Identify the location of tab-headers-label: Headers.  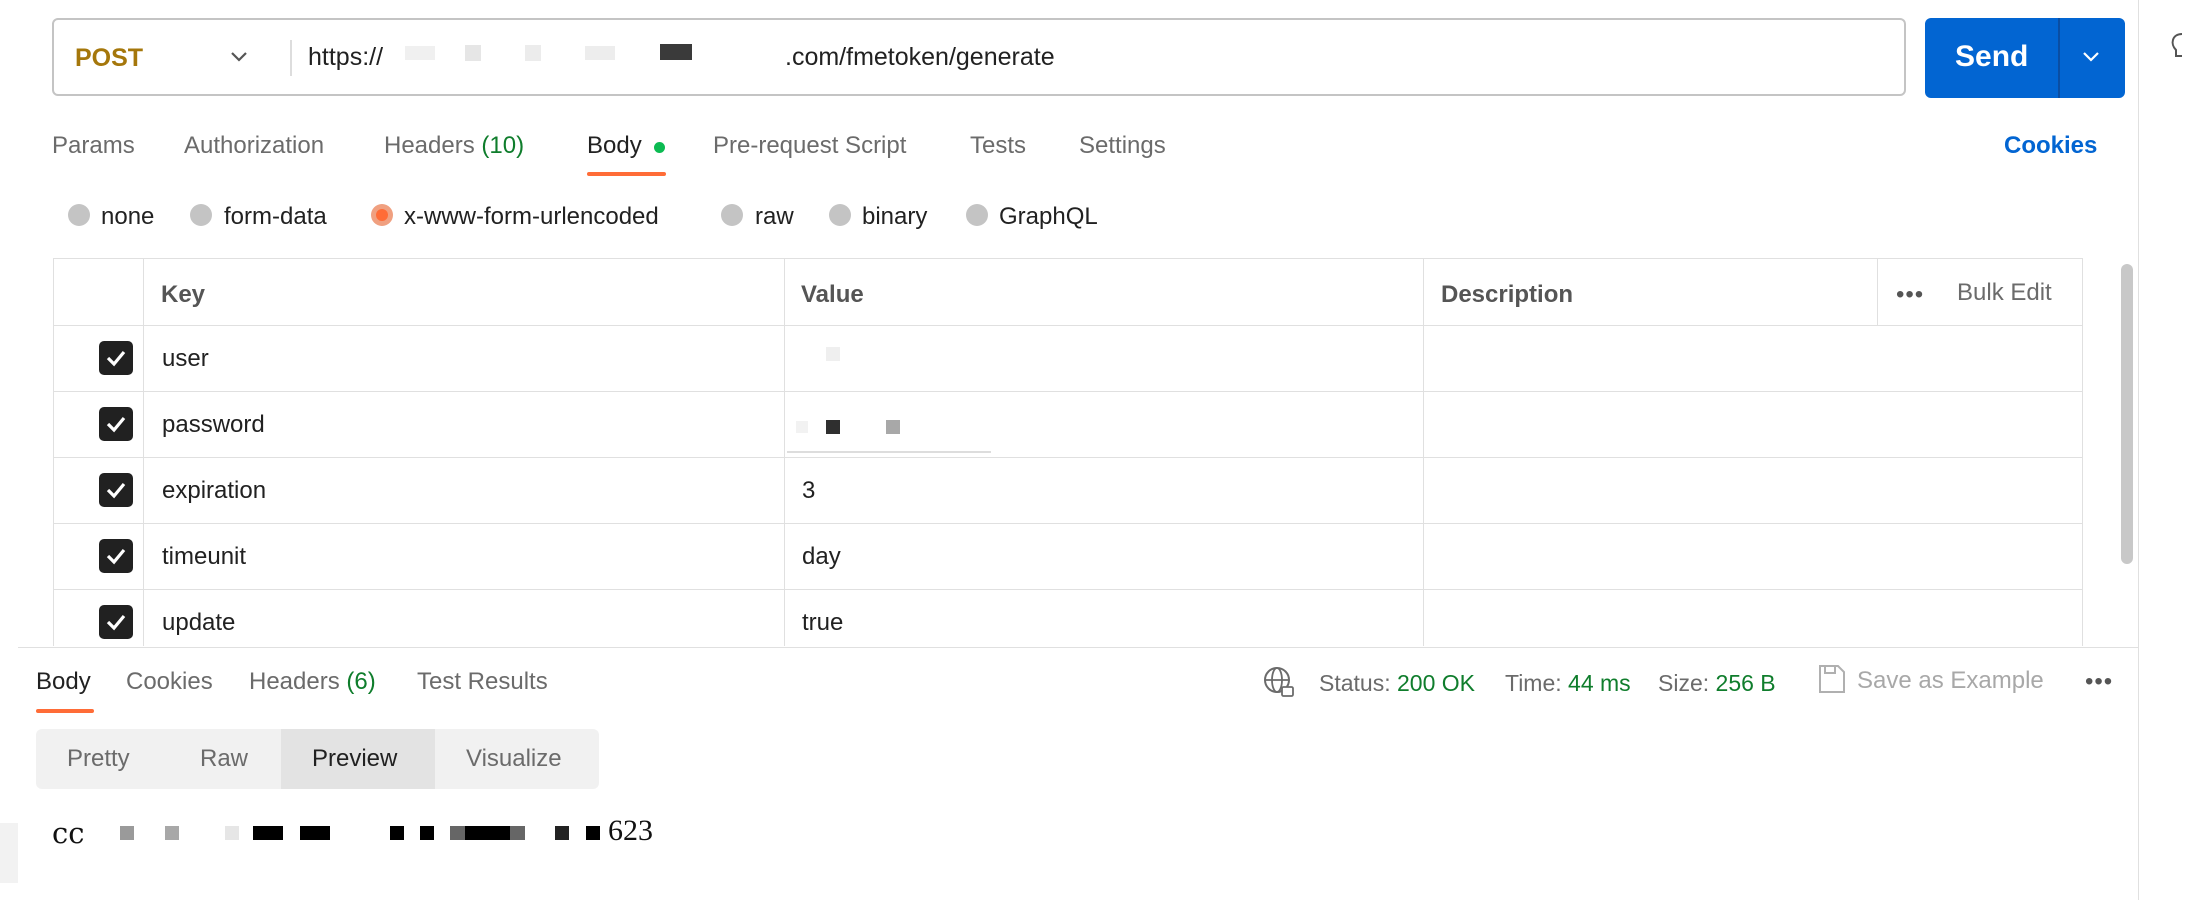
(429, 145).